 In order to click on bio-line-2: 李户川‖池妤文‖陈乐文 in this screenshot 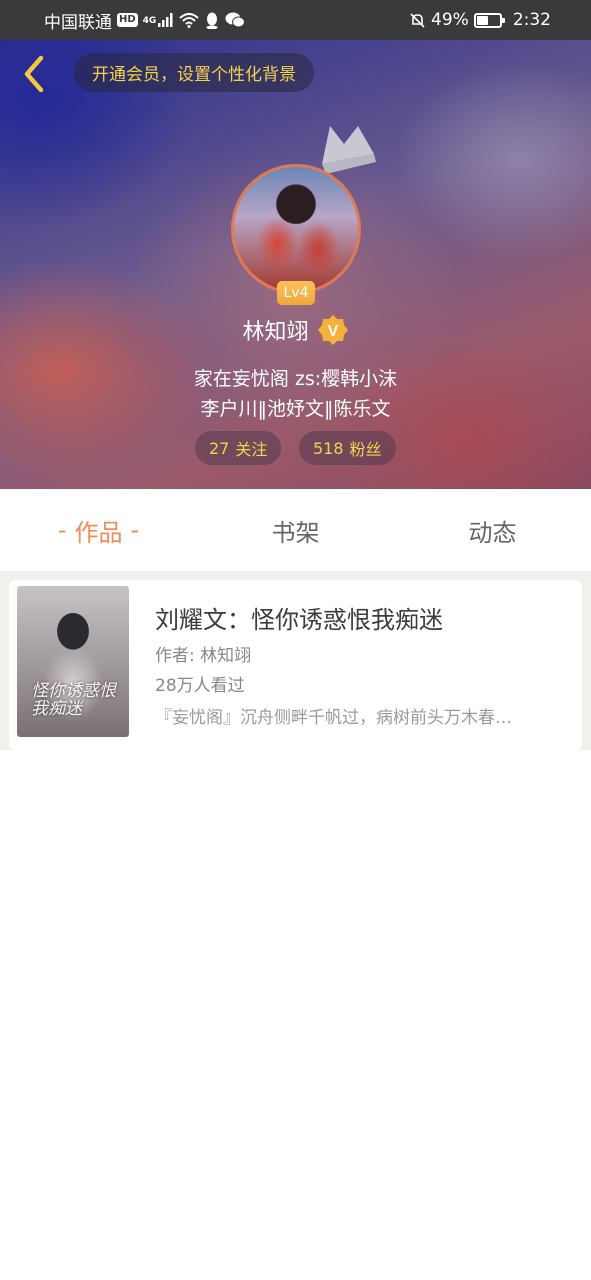, I will do `click(295, 409)`.